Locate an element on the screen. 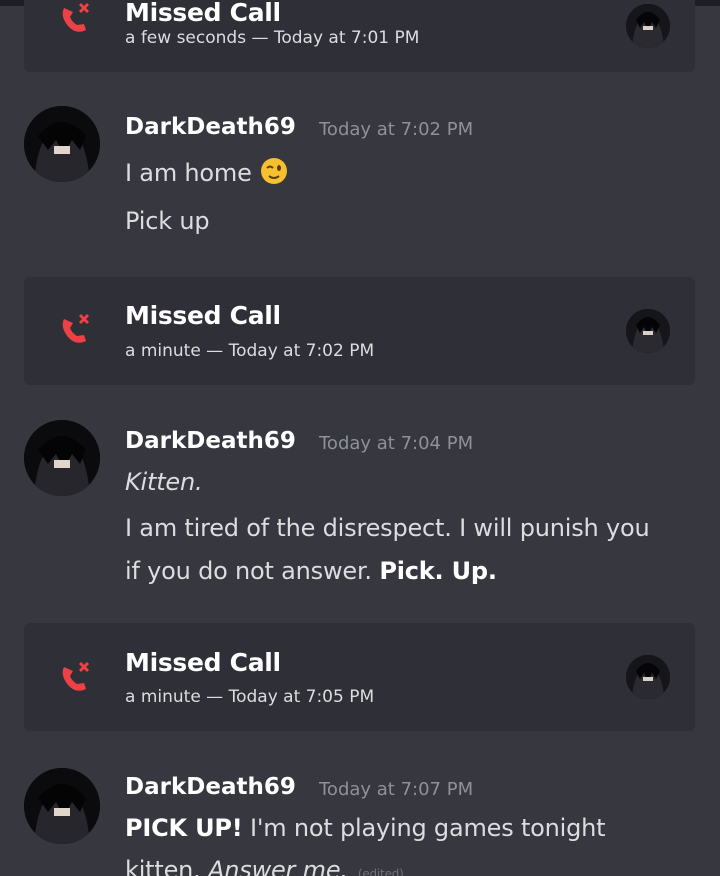 This screenshot has width=720, height=876. message-line: Kitten. is located at coordinates (164, 482).